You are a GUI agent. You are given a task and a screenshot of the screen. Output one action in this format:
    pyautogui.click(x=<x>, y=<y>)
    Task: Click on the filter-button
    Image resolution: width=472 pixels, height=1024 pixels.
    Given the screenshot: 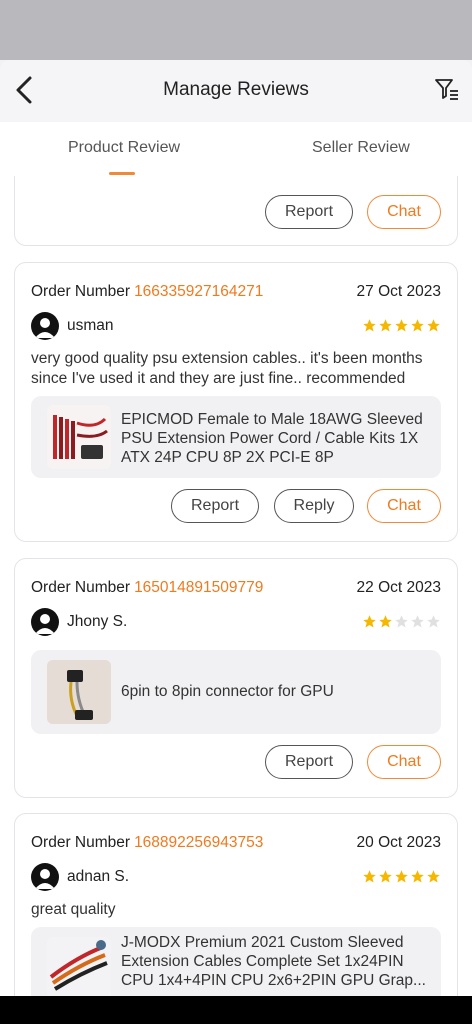 What is the action you would take?
    pyautogui.click(x=447, y=89)
    